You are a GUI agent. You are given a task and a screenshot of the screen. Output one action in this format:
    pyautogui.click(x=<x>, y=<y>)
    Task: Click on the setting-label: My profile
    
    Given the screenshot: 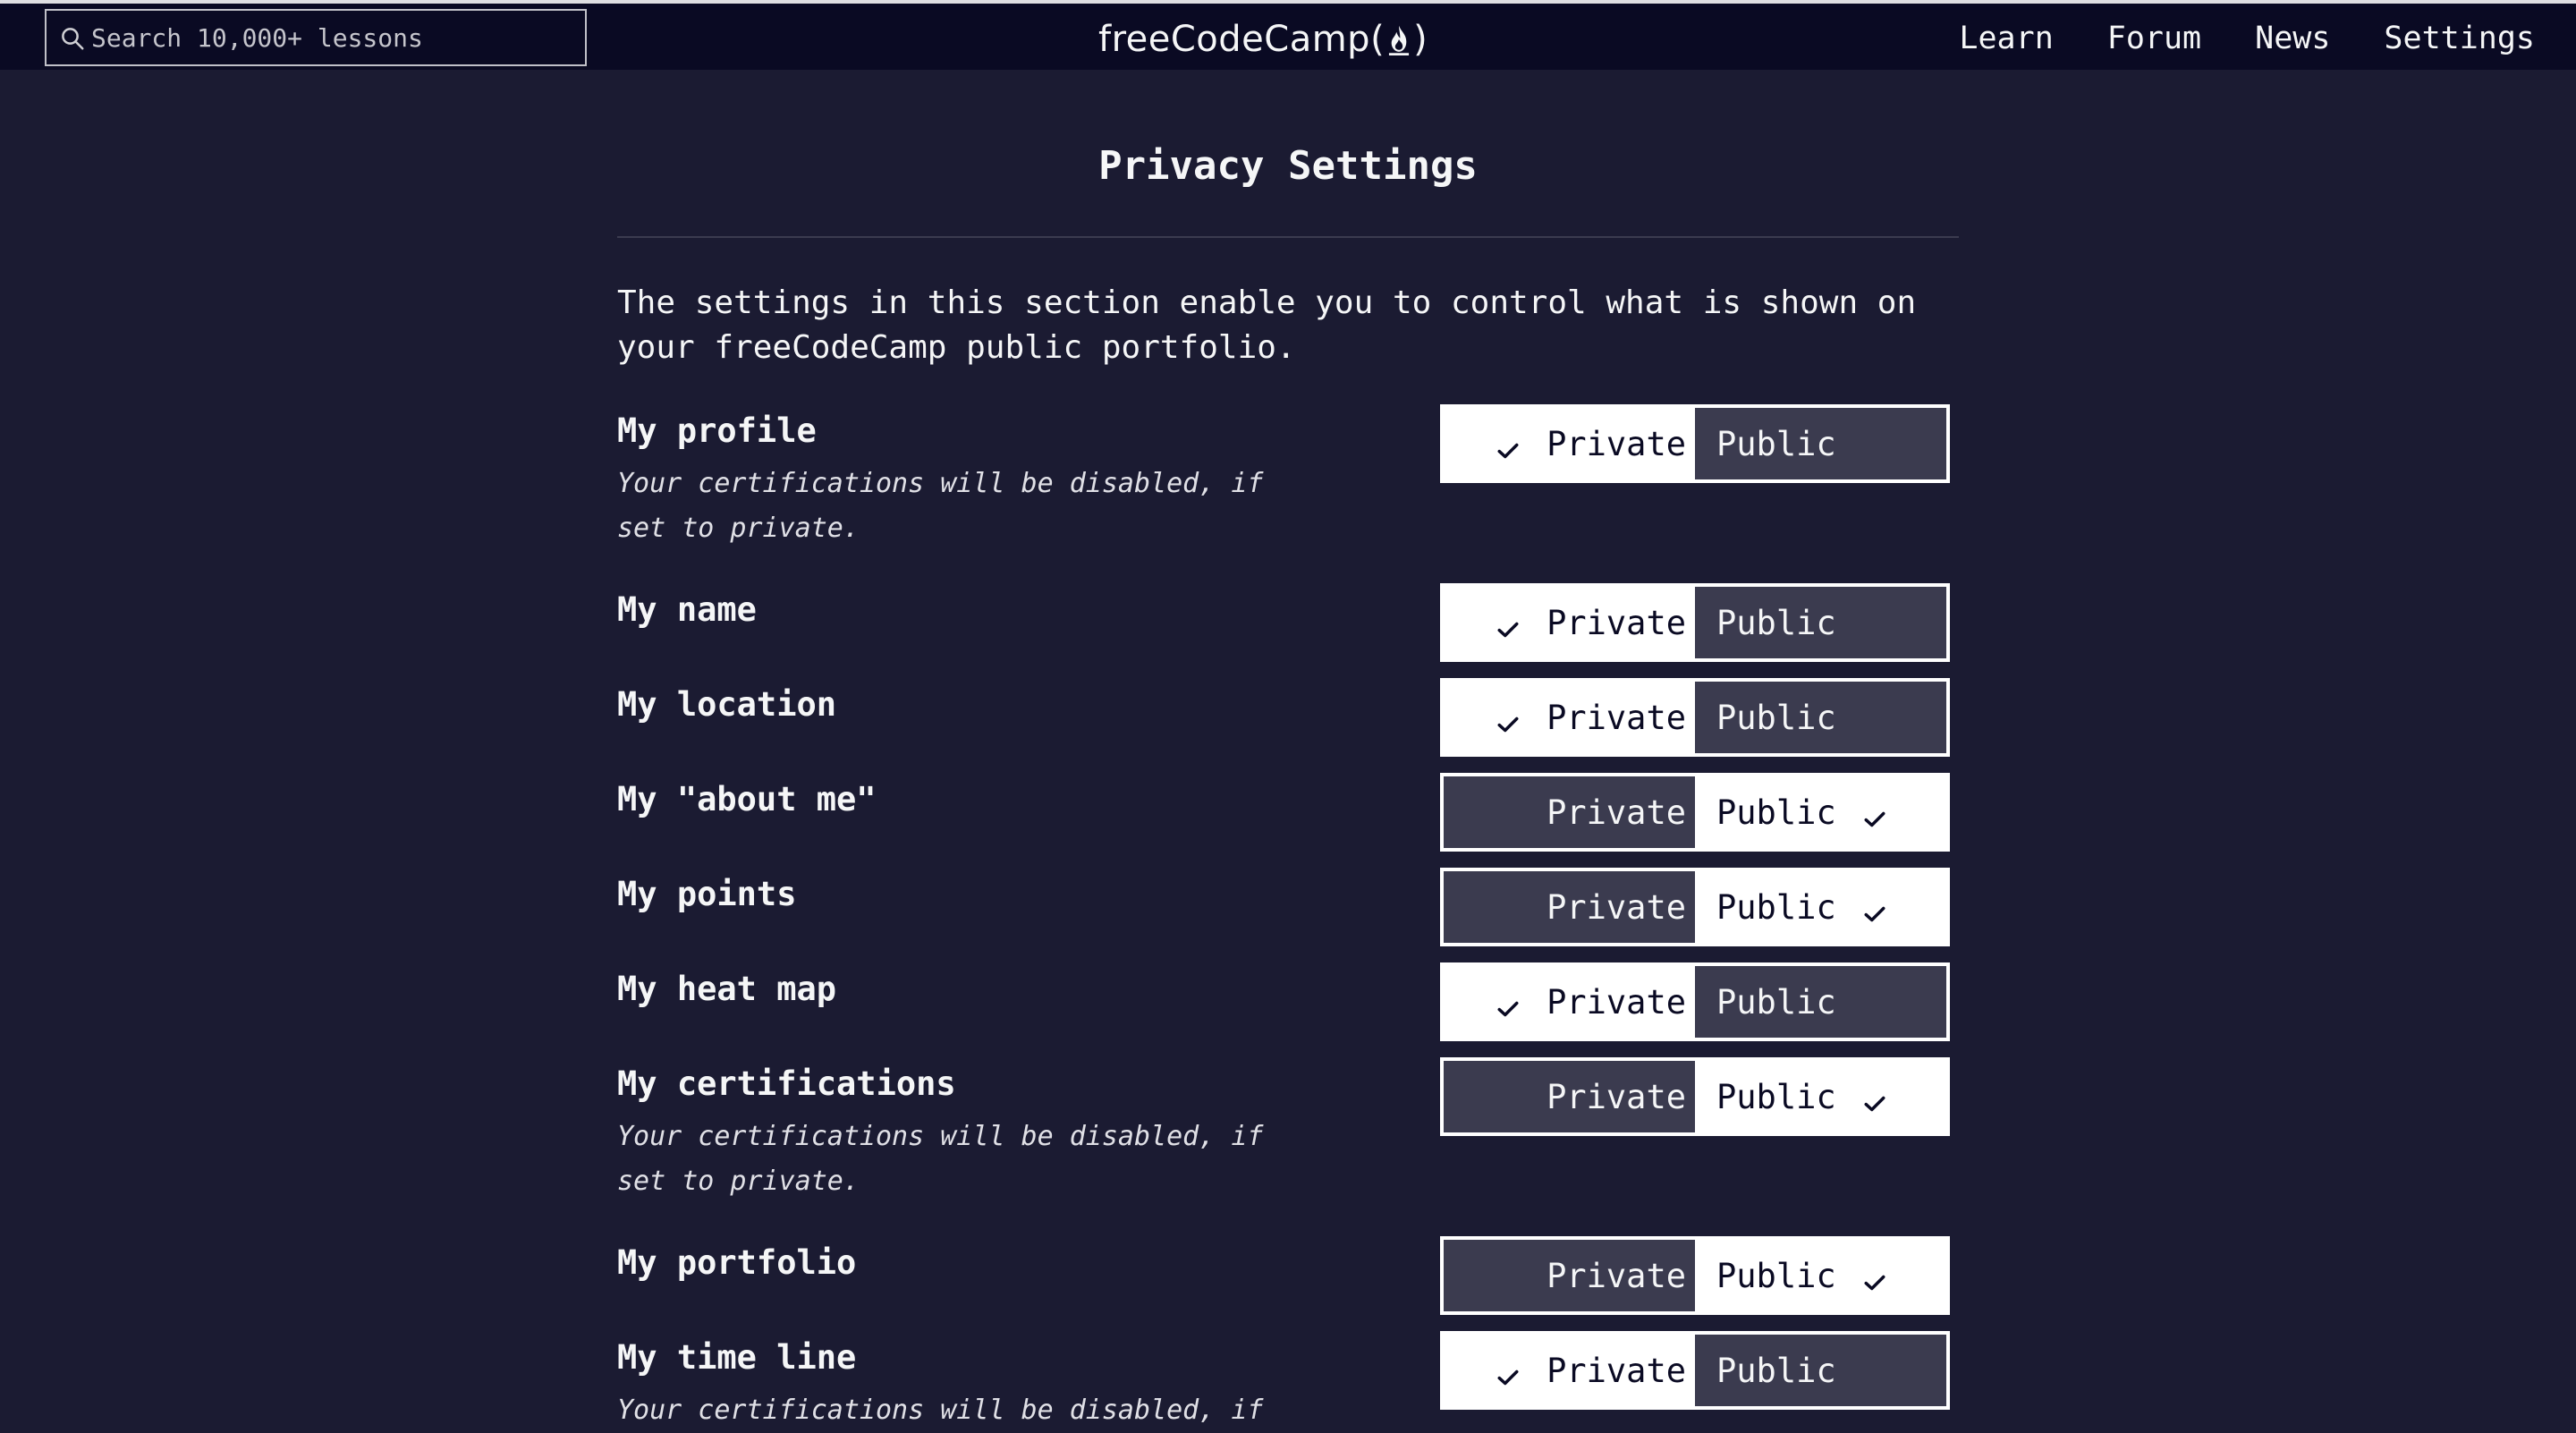 What is the action you would take?
    pyautogui.click(x=717, y=430)
    